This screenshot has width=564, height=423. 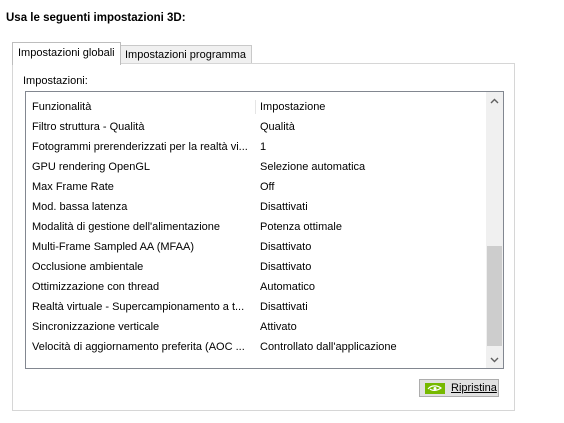 I want to click on column-header-feature: Funzionalità, so click(x=142, y=107).